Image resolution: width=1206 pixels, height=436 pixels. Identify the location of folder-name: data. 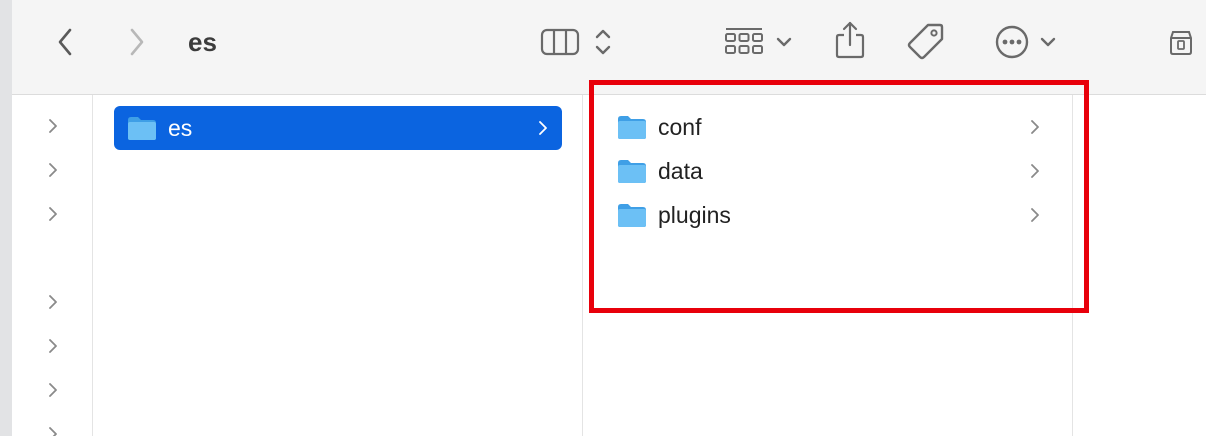
(680, 170).